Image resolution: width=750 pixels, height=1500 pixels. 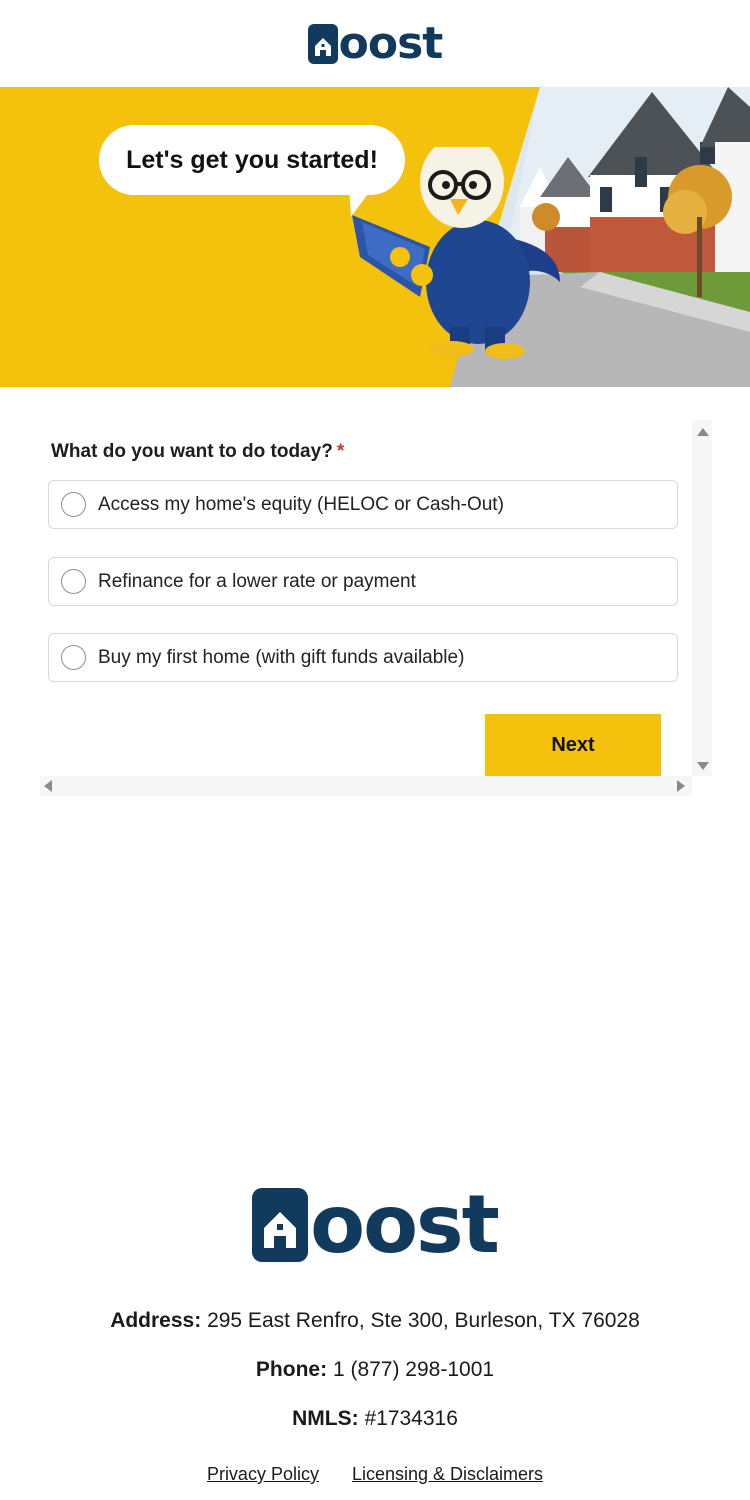 I want to click on footer-logo-wrap: oost, so click(x=375, y=1225).